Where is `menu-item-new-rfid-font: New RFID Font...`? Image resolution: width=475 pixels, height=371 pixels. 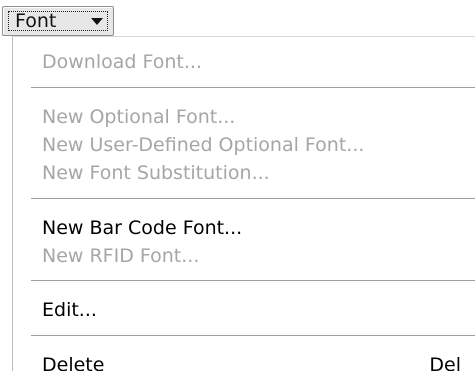 menu-item-new-rfid-font: New RFID Font... is located at coordinates (121, 256).